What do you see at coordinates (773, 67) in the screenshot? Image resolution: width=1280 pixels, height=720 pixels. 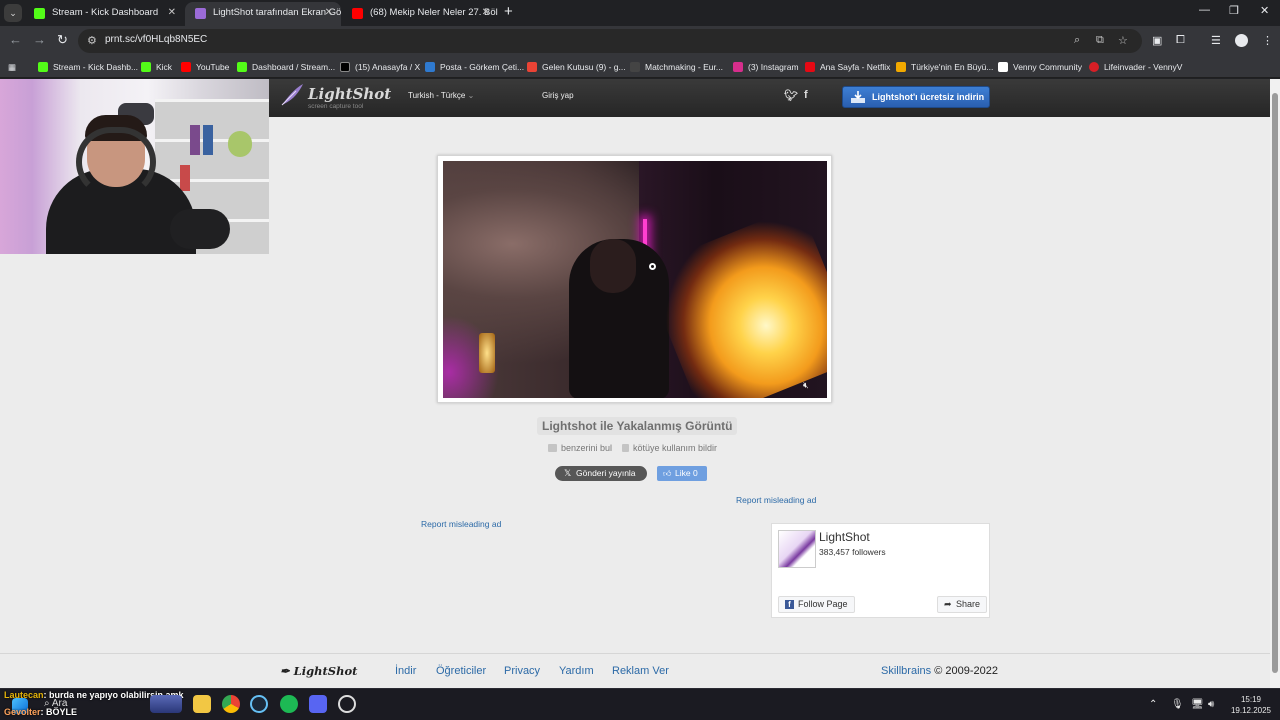 I see `bookmark-label: (3) Instagram` at bounding box center [773, 67].